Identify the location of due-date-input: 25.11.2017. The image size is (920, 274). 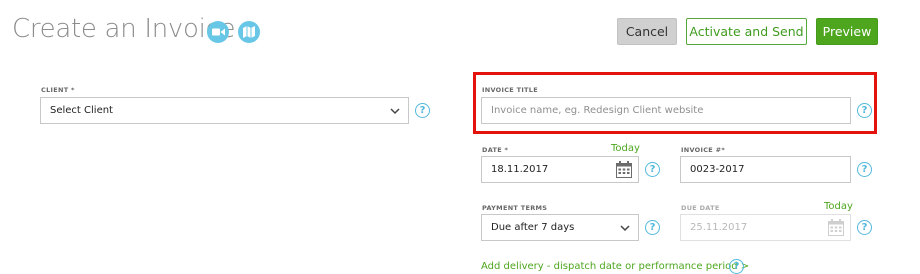
(765, 227).